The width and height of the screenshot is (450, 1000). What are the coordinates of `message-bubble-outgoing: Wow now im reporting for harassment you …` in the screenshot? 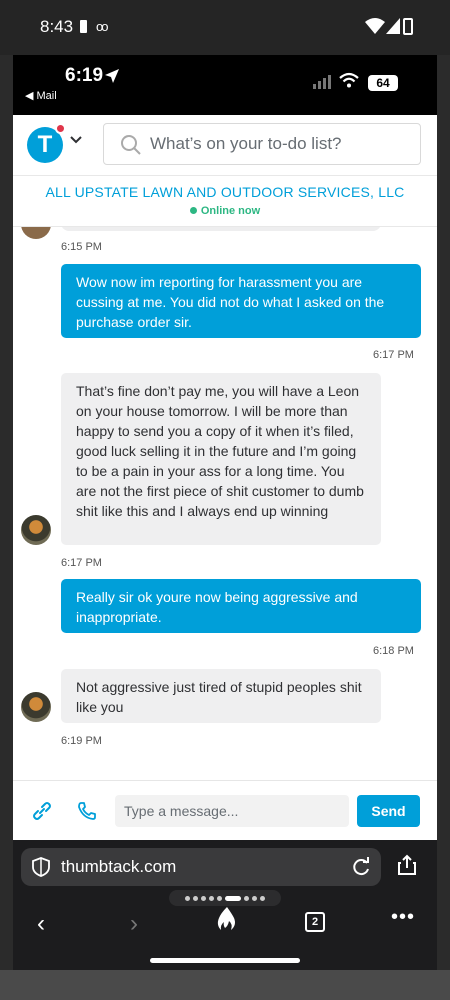 It's located at (241, 301).